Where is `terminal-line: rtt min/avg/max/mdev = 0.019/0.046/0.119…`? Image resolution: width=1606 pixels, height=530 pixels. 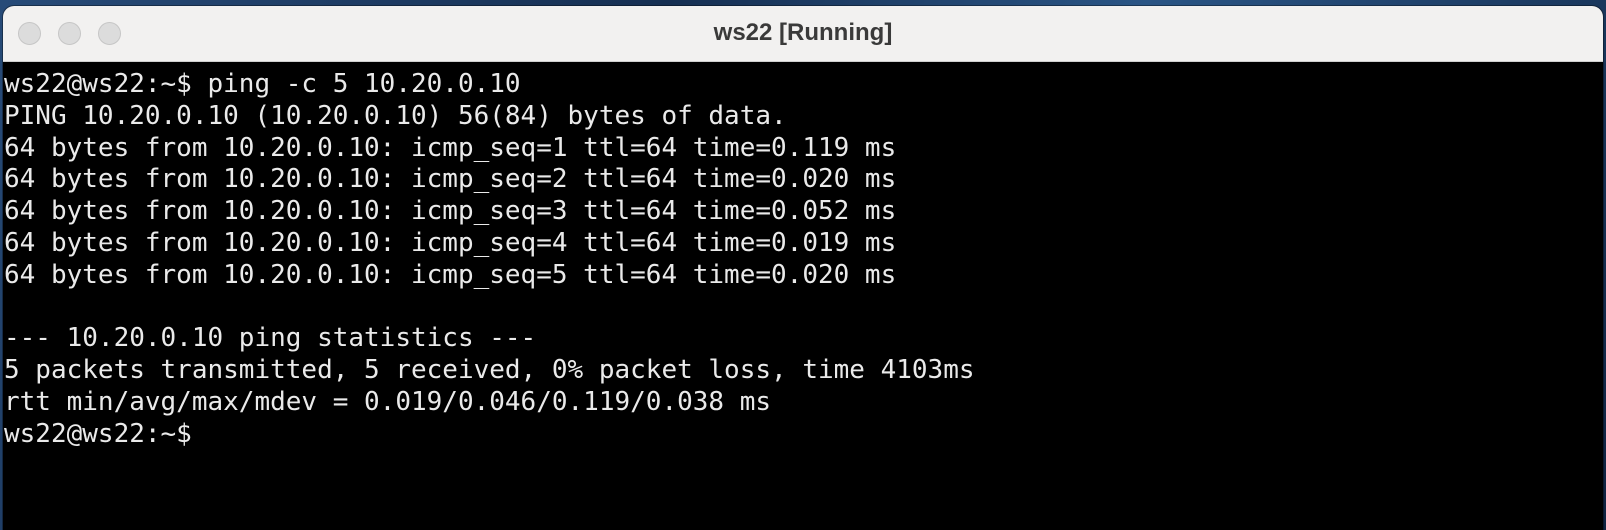
terminal-line: rtt min/avg/max/mdev = 0.019/0.046/0.119… is located at coordinates (388, 401).